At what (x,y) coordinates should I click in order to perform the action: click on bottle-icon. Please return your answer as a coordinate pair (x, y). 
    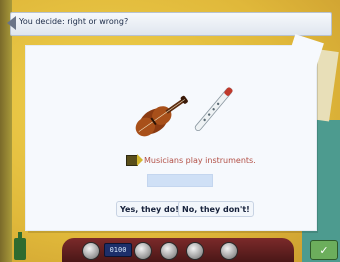
    Looking at the image, I should click on (20, 246).